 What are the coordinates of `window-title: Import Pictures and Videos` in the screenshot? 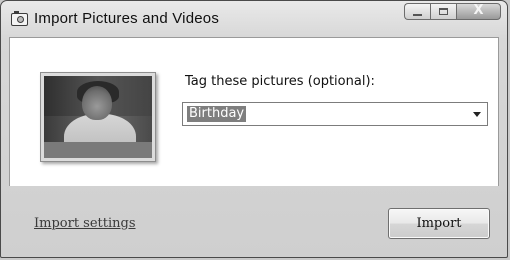 It's located at (127, 18).